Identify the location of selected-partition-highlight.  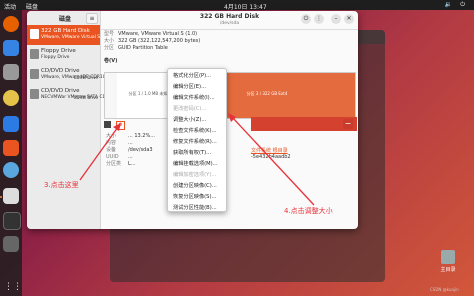
(304, 124).